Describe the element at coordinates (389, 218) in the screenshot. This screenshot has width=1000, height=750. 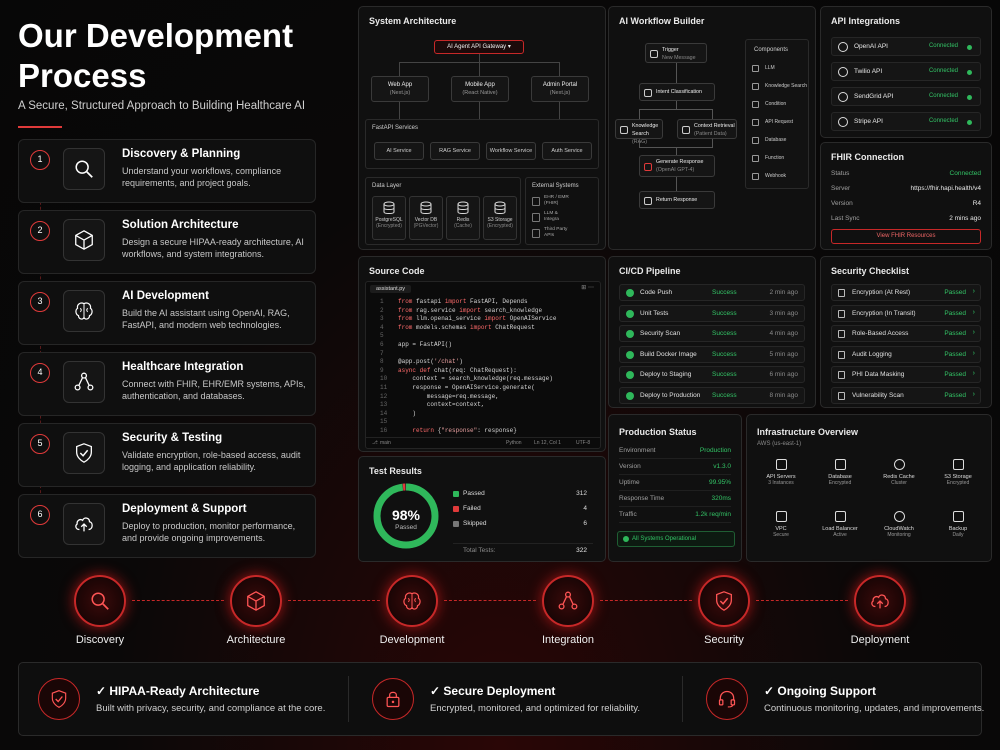
I see `datastore-1: PostgreSQL (Encrypted)` at that location.